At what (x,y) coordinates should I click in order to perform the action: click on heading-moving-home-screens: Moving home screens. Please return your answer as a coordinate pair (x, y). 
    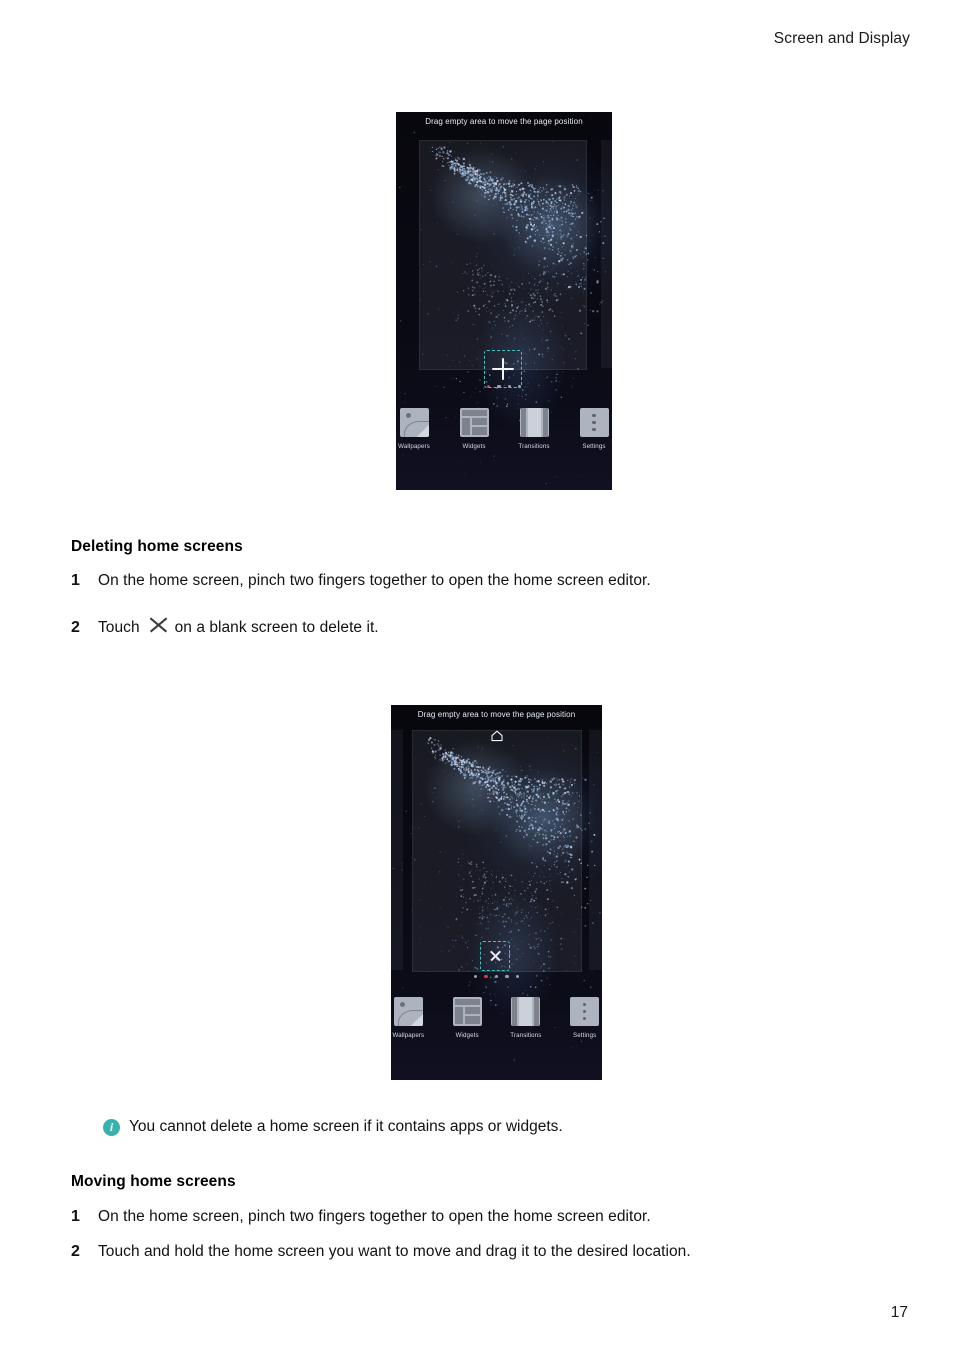
    Looking at the image, I should click on (153, 1181).